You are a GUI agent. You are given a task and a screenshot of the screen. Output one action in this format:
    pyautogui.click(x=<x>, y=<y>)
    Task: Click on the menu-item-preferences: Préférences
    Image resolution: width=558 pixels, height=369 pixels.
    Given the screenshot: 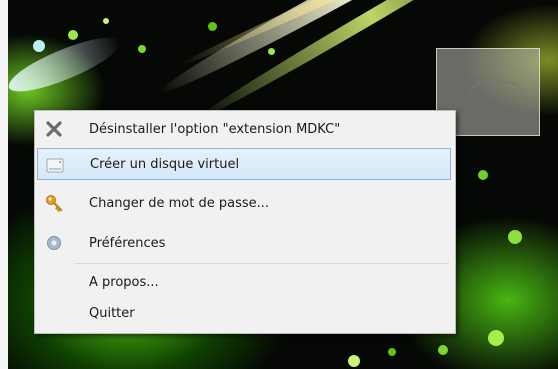 What is the action you would take?
    pyautogui.click(x=244, y=243)
    